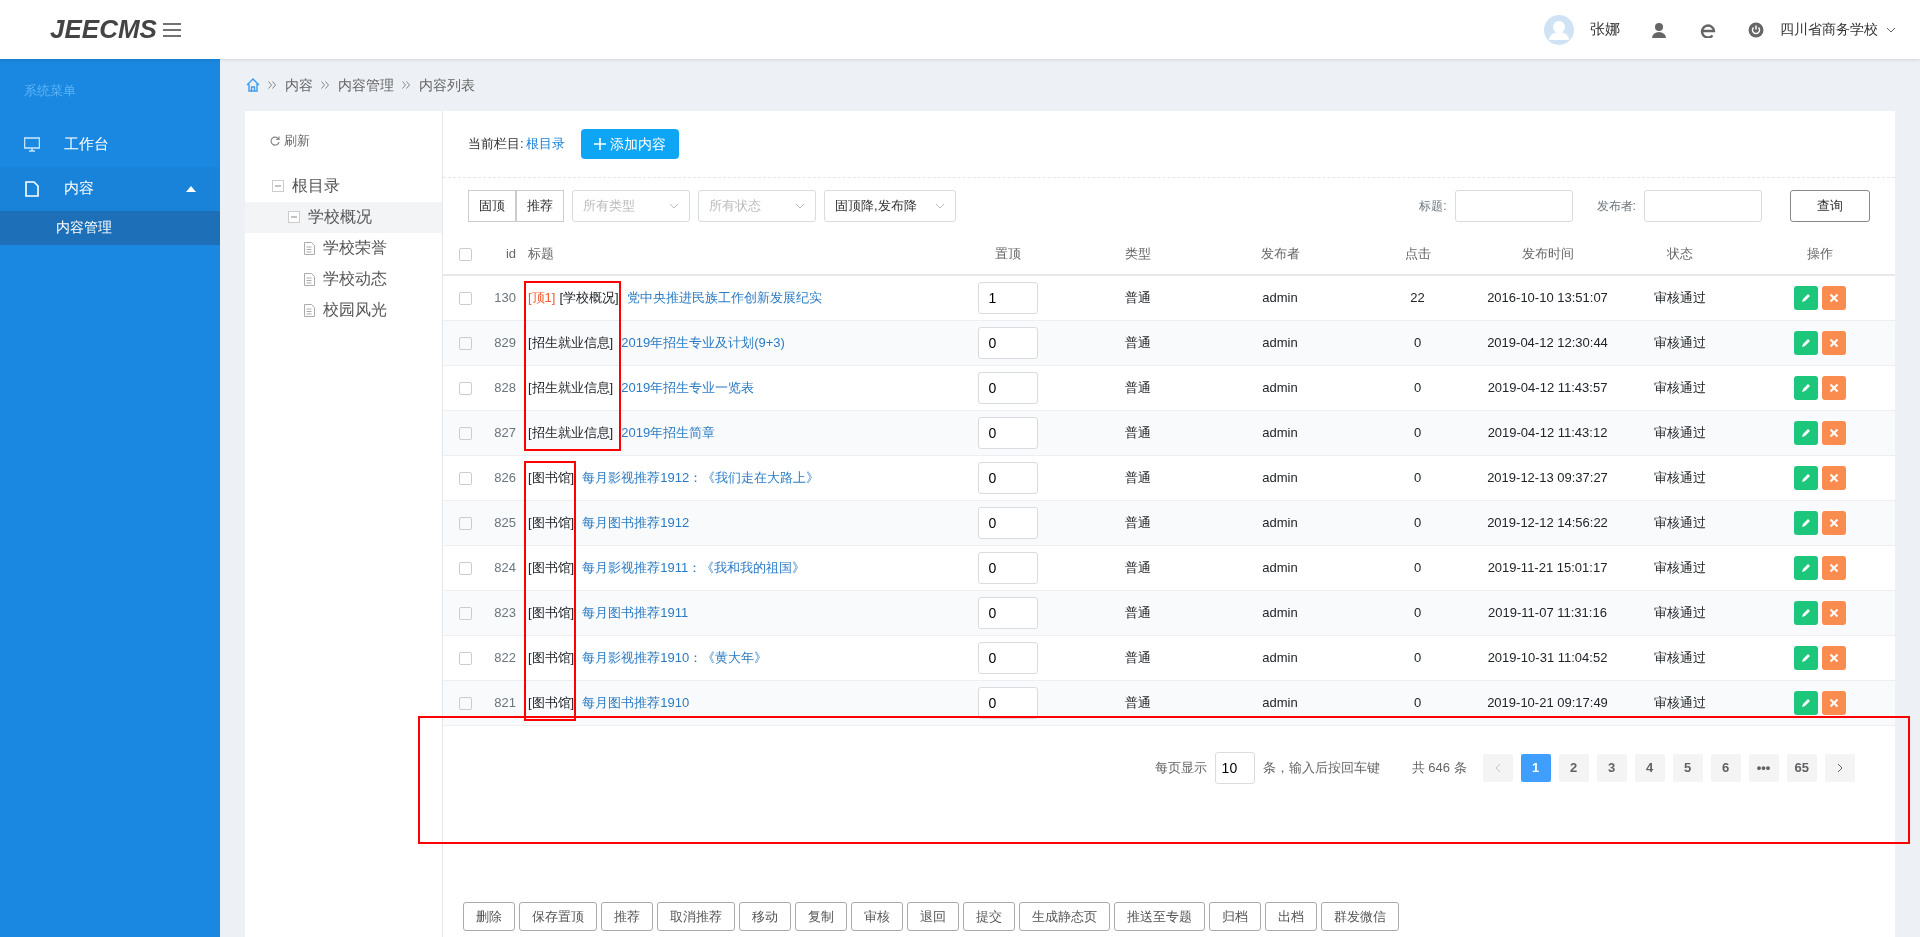 The width and height of the screenshot is (1920, 937). Describe the element at coordinates (1360, 916) in the screenshot. I see `action-button: 群发微信` at that location.